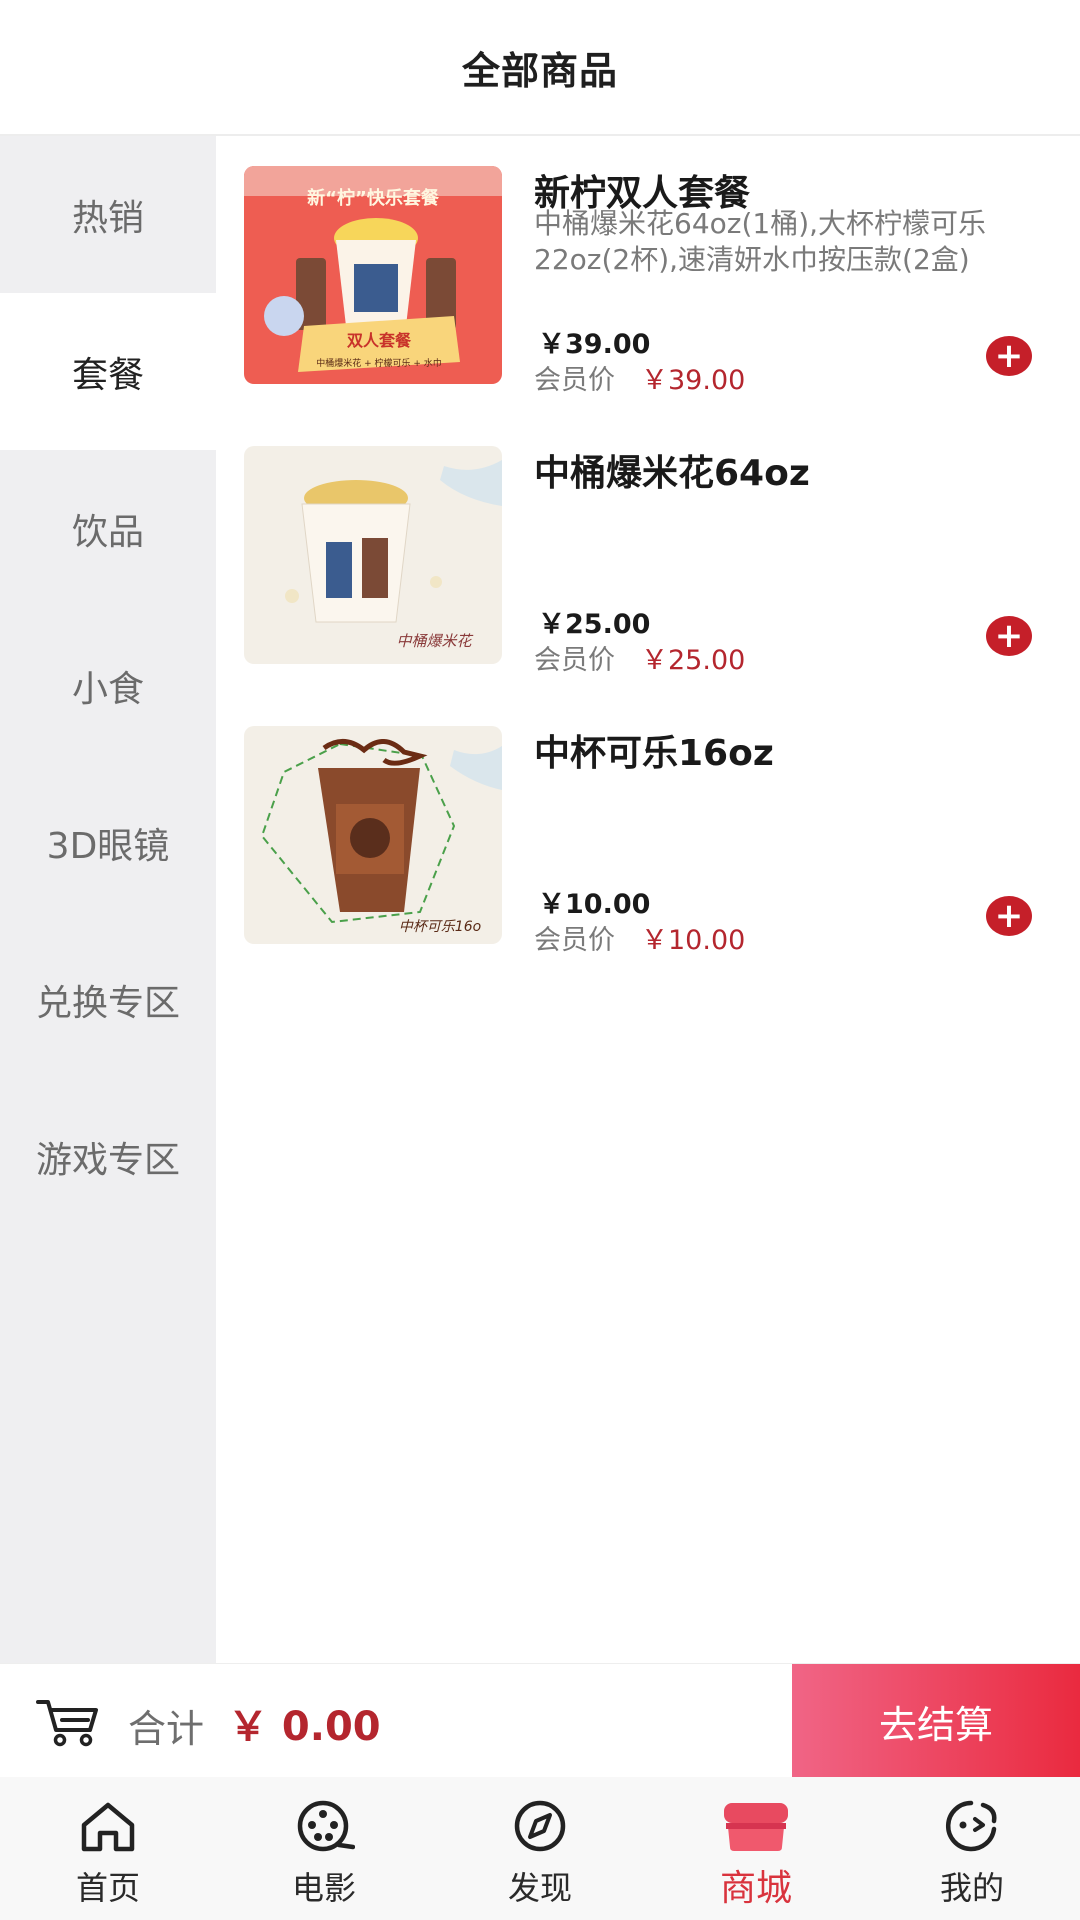  Describe the element at coordinates (69, 1722) in the screenshot. I see `shopping-cart-icon` at that location.